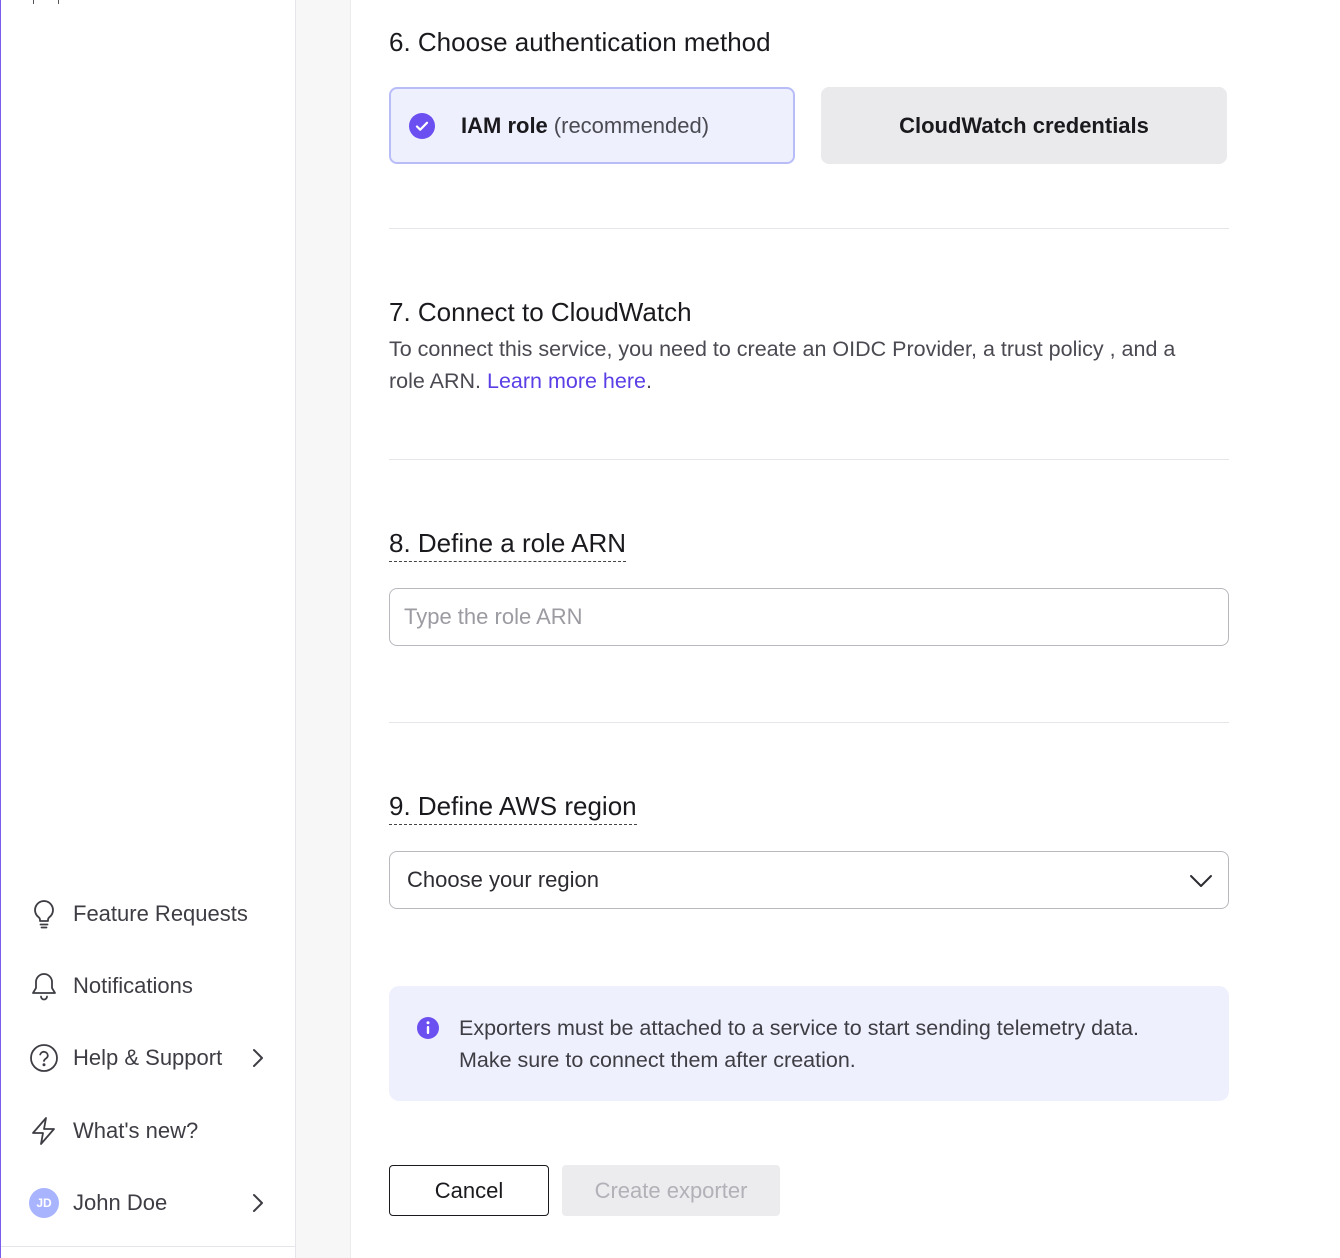 Image resolution: width=1340 pixels, height=1258 pixels. Describe the element at coordinates (44, 986) in the screenshot. I see `bell-icon` at that location.